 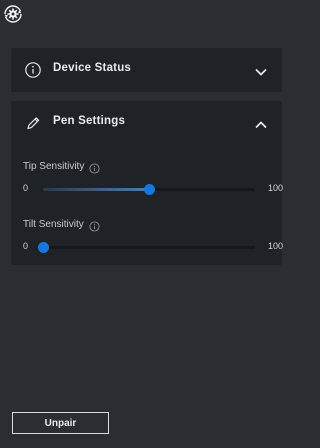 What do you see at coordinates (96, 189) in the screenshot?
I see `slider-fill` at bounding box center [96, 189].